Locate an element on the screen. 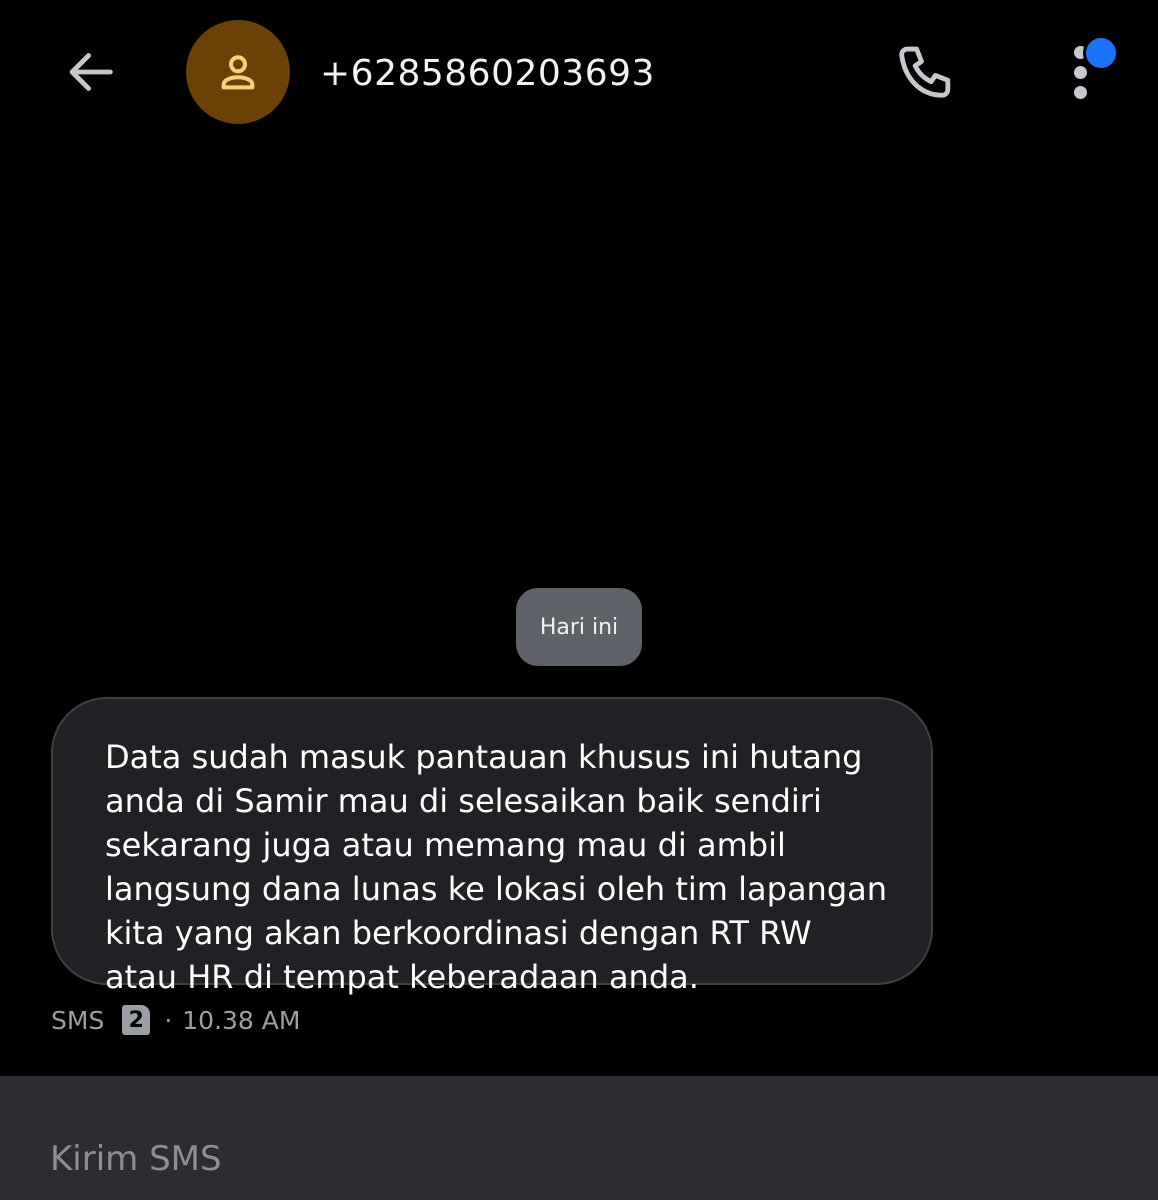 This screenshot has height=1200, width=1158. phone-icon is located at coordinates (925, 72).